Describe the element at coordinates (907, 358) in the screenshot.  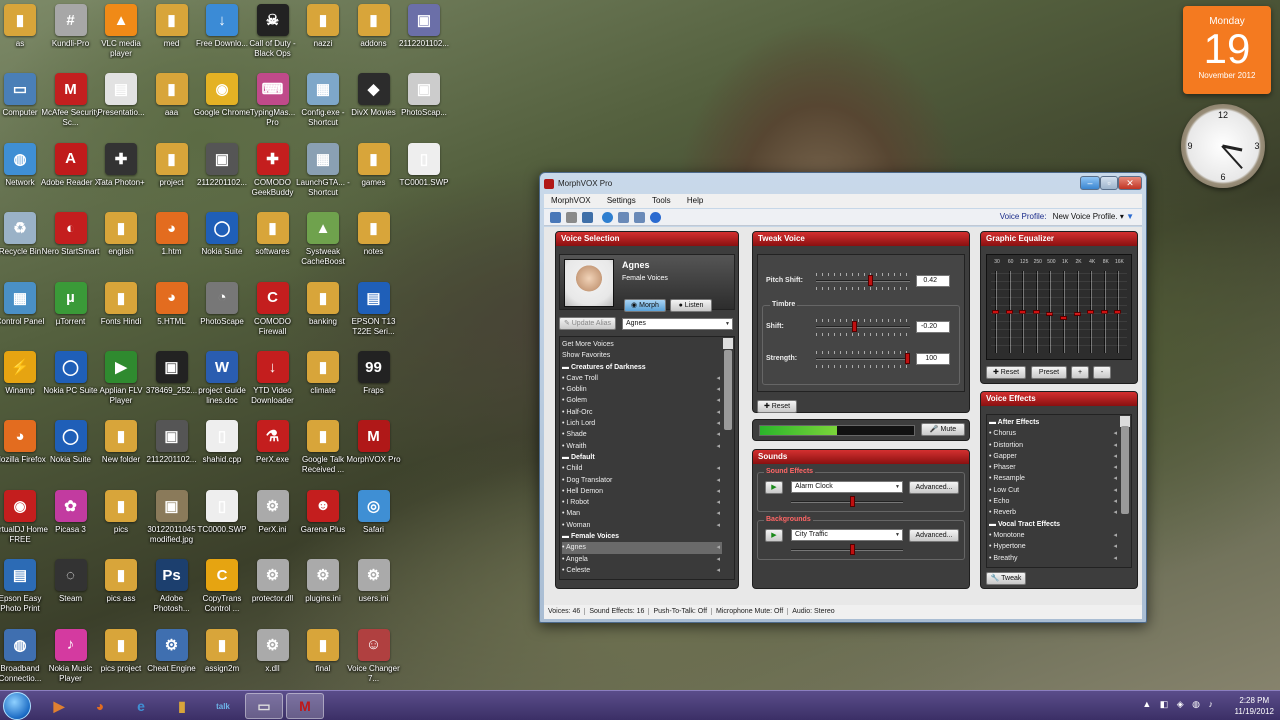
I see `strength-slider-knob` at that location.